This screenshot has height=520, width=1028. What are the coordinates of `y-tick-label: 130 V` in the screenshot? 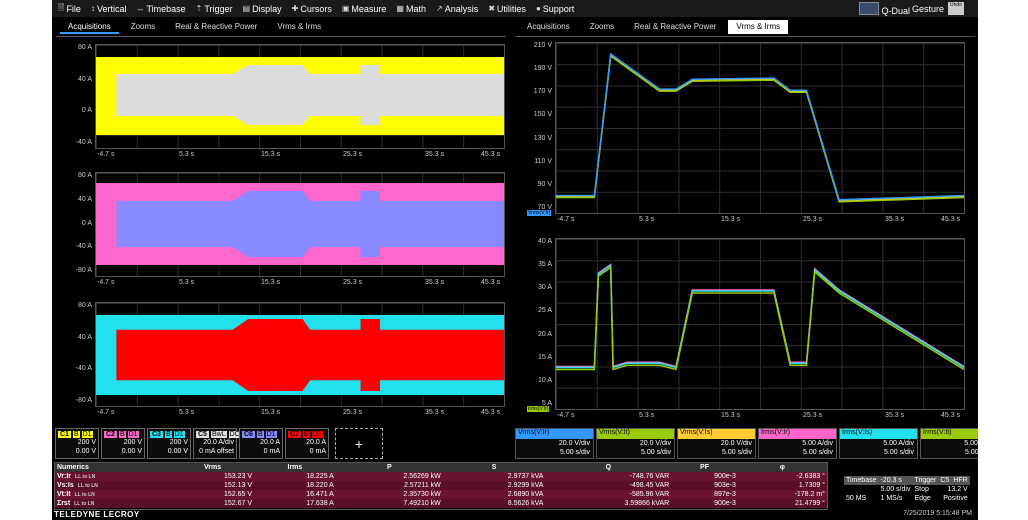 It's located at (542, 138).